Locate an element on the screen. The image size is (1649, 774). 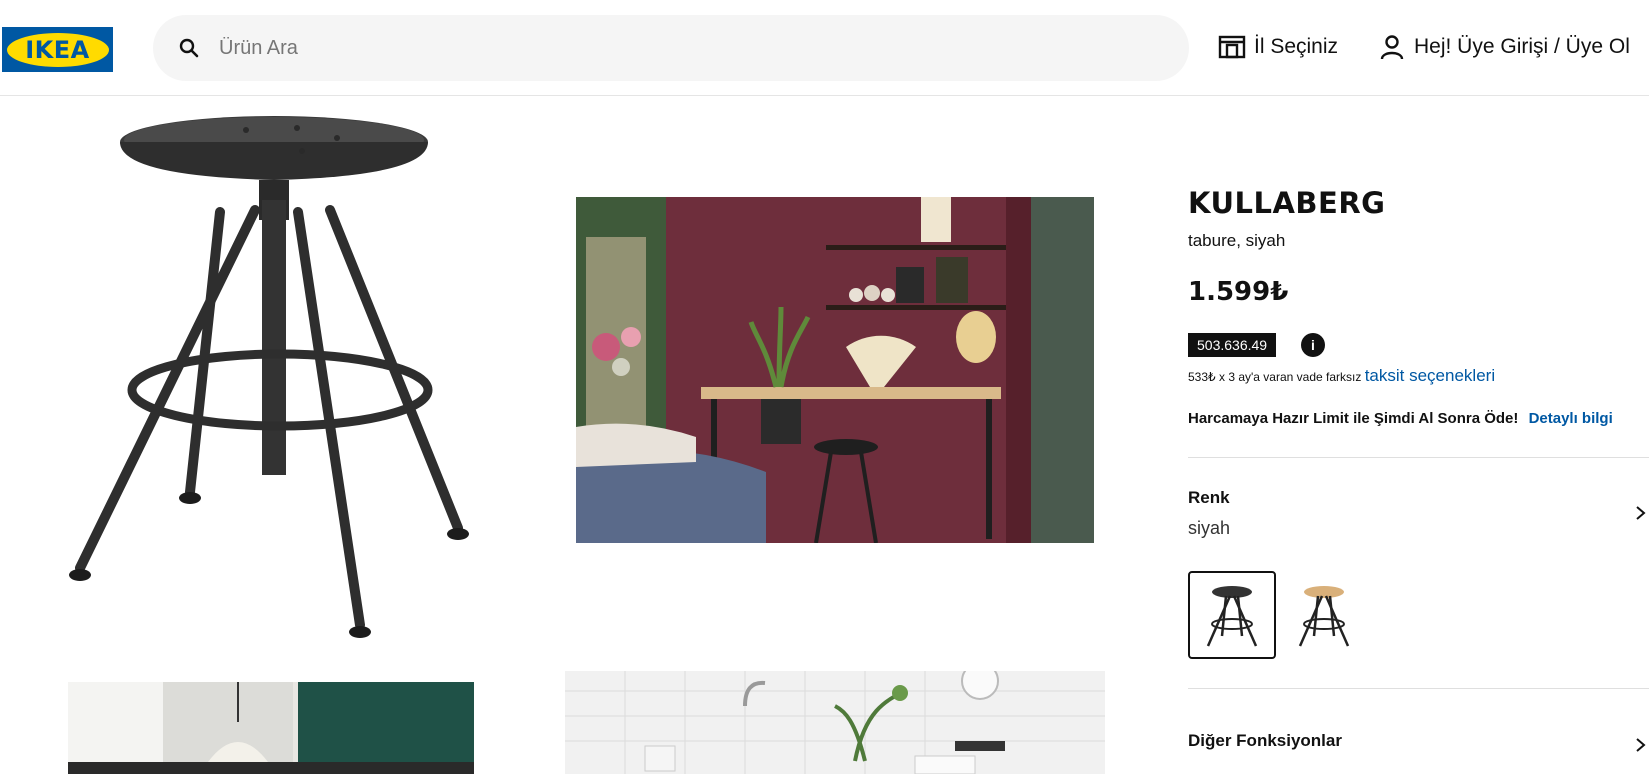
color-swatch-black is located at coordinates (1232, 615).